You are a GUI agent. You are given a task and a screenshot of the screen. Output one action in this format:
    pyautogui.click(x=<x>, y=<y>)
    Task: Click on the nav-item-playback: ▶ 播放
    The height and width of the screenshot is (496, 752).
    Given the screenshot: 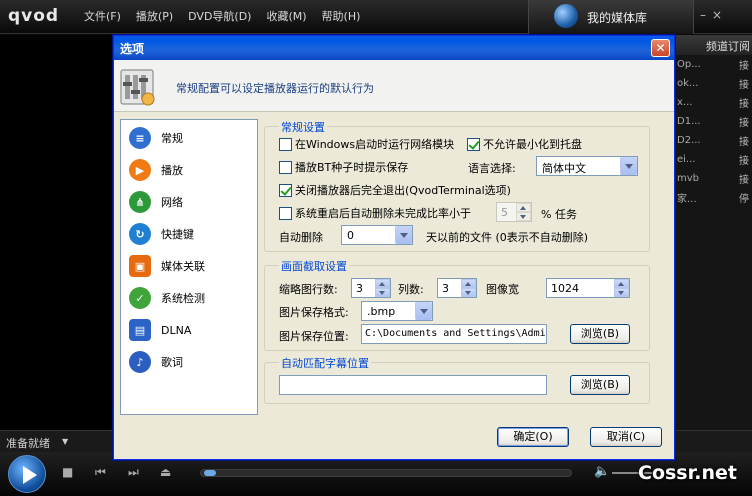 What is the action you would take?
    pyautogui.click(x=189, y=170)
    